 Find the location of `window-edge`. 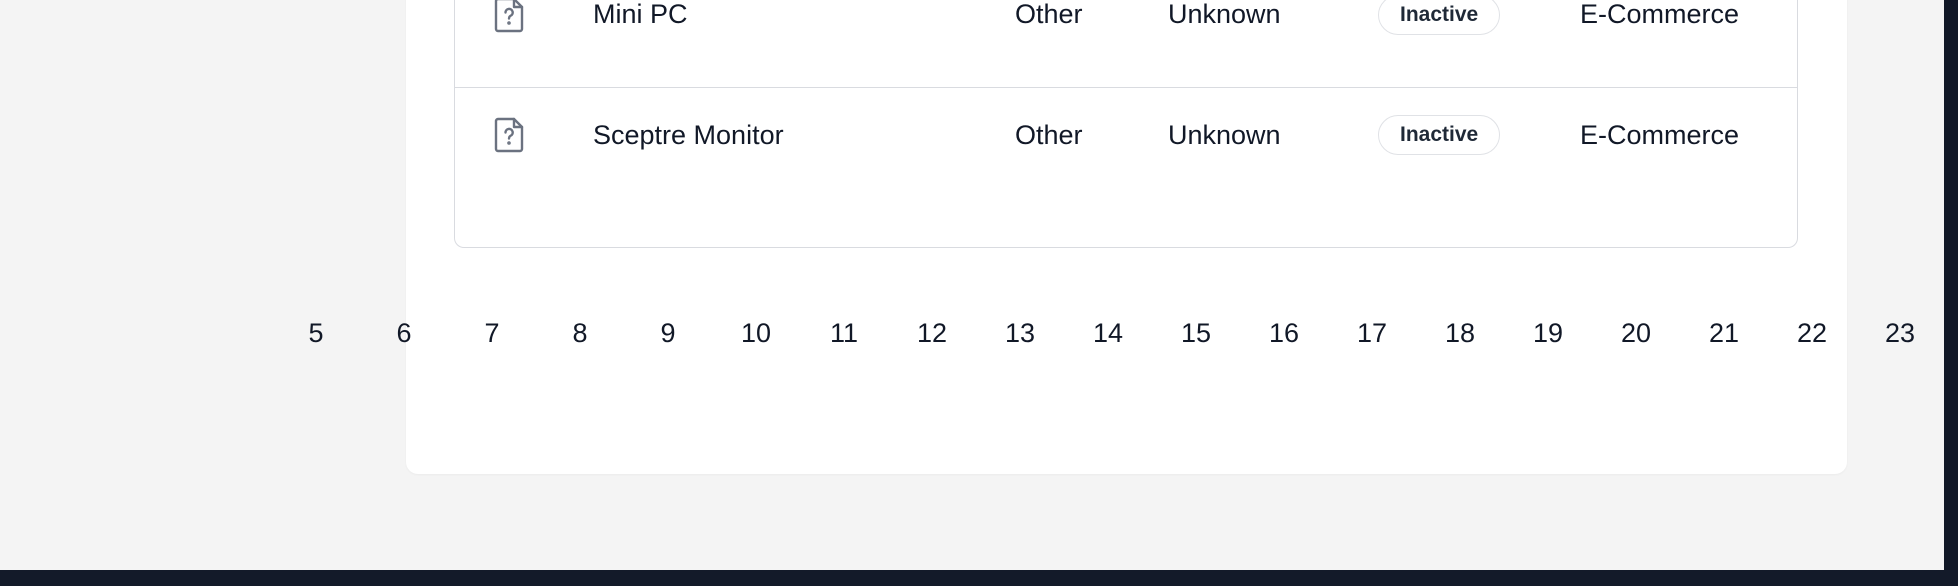

window-edge is located at coordinates (1951, 293).